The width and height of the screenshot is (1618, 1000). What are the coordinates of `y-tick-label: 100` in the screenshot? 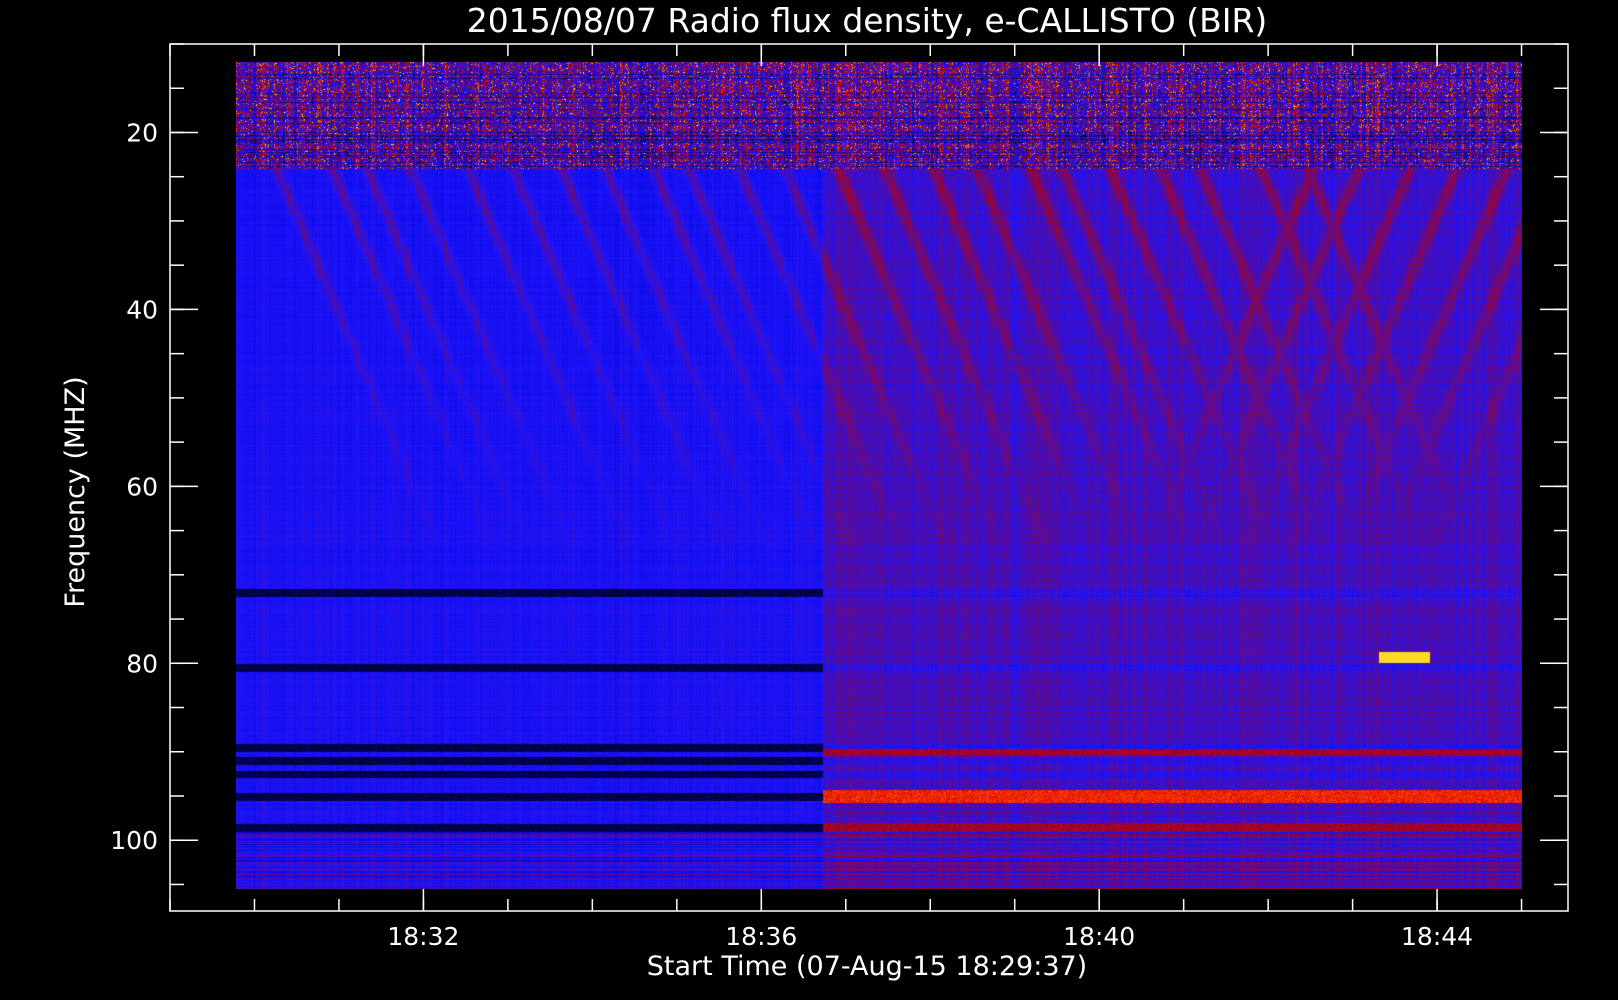 It's located at (134, 840).